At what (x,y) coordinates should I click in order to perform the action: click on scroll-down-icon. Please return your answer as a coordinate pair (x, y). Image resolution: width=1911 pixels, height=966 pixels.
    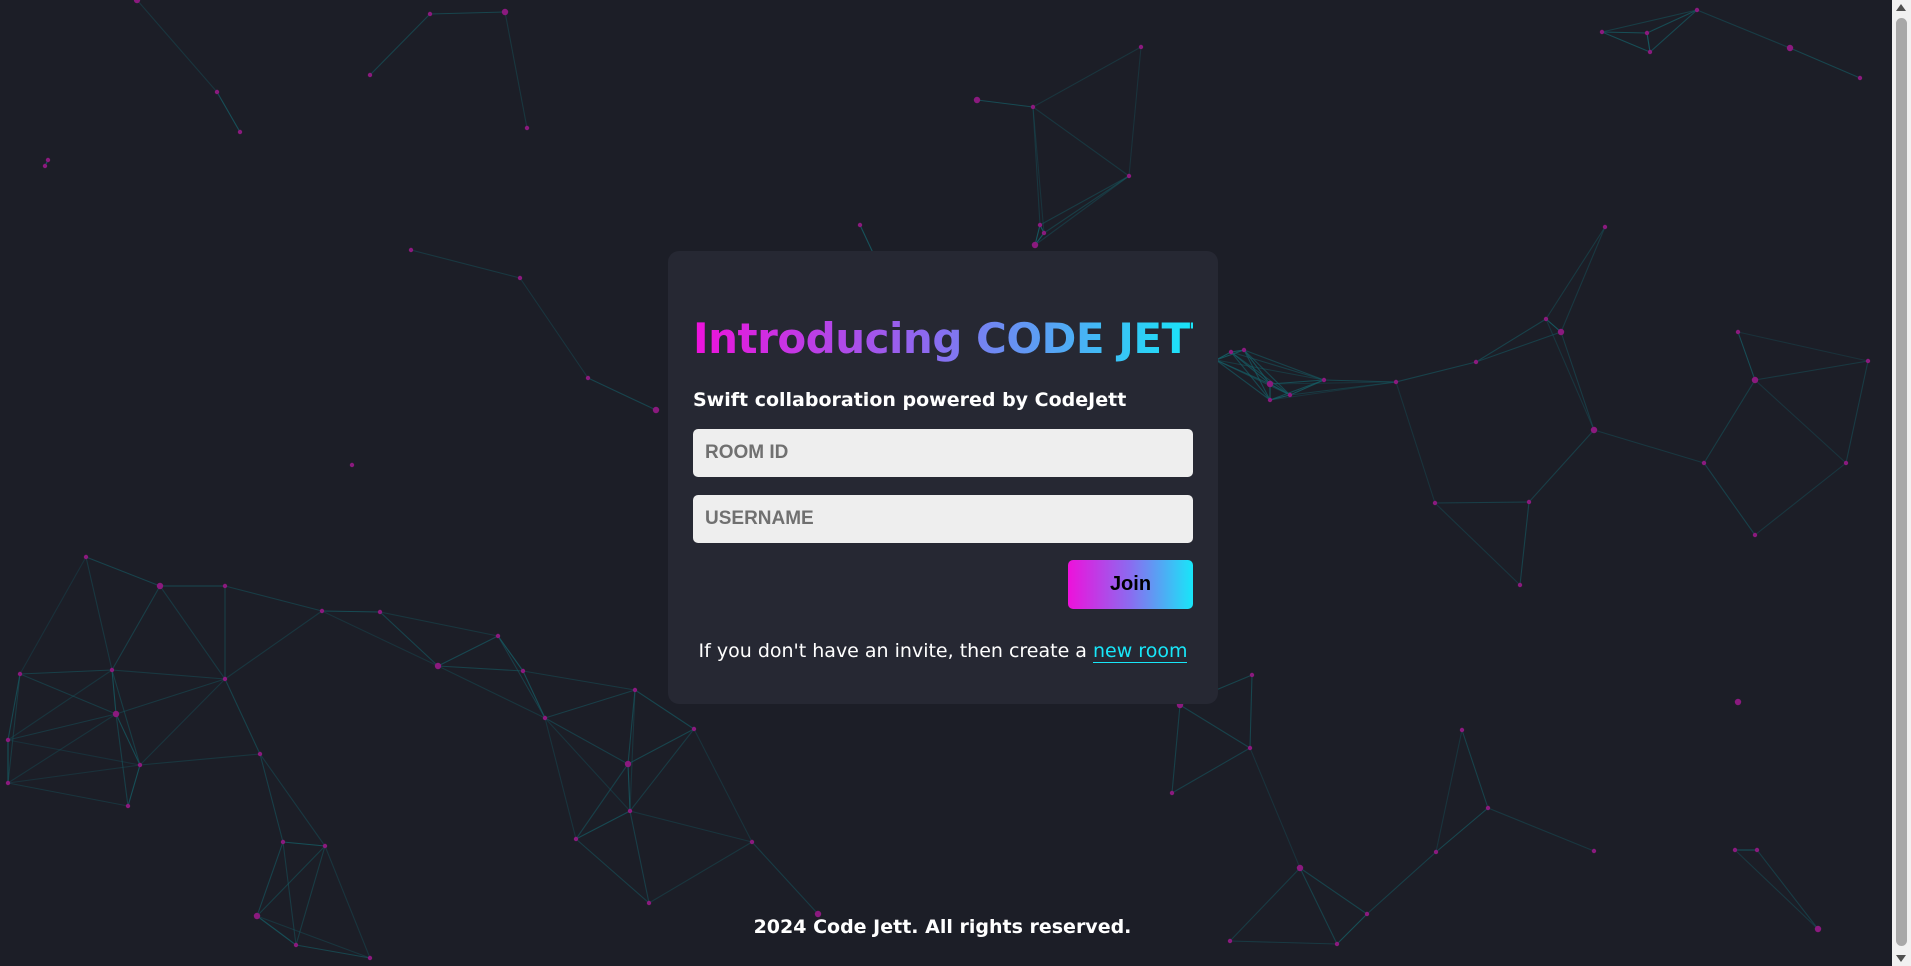
    Looking at the image, I should click on (1901, 958).